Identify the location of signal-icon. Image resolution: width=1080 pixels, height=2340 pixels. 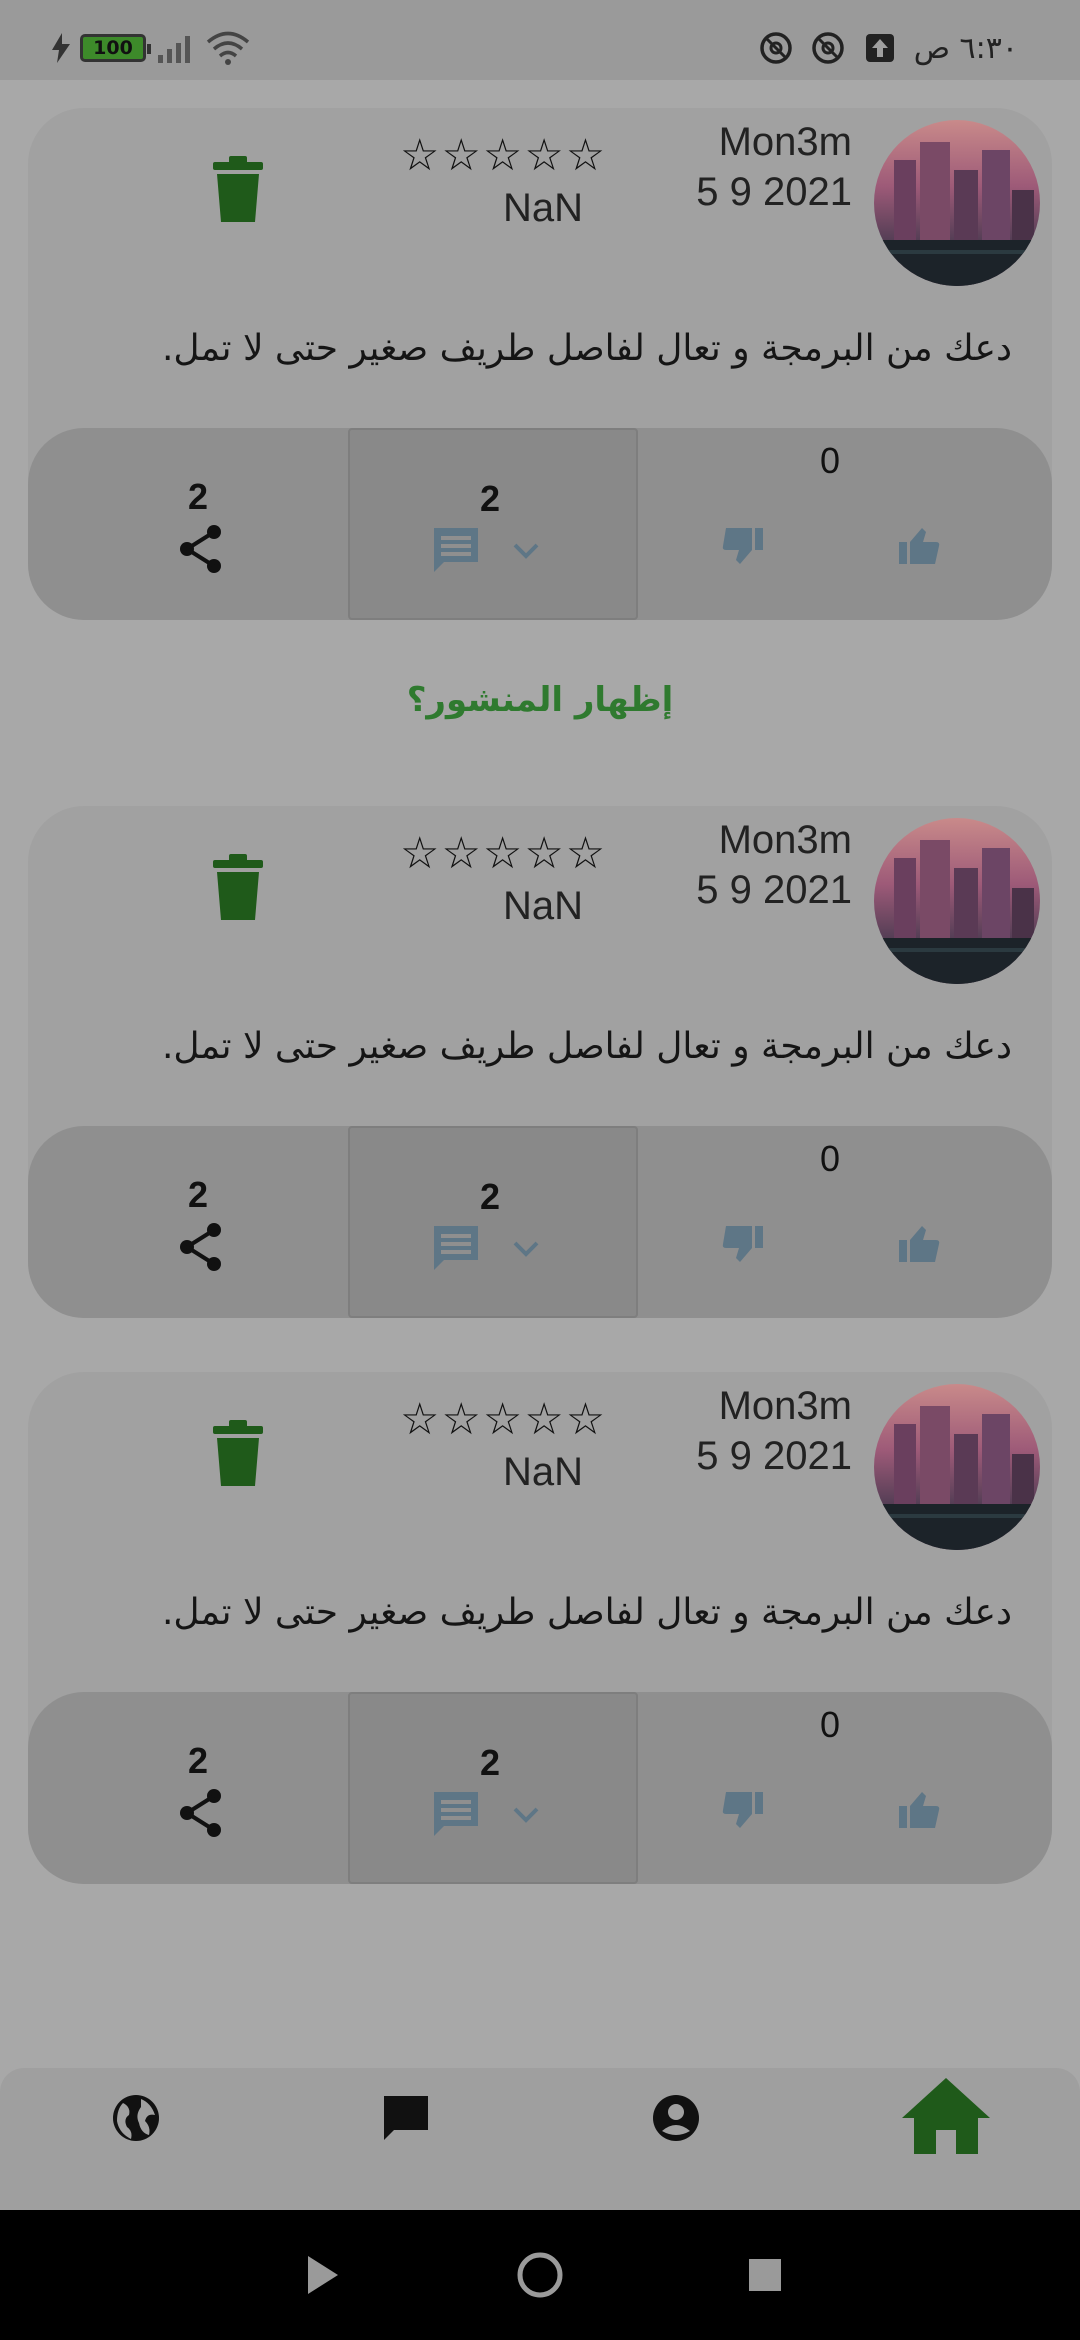
(174, 49).